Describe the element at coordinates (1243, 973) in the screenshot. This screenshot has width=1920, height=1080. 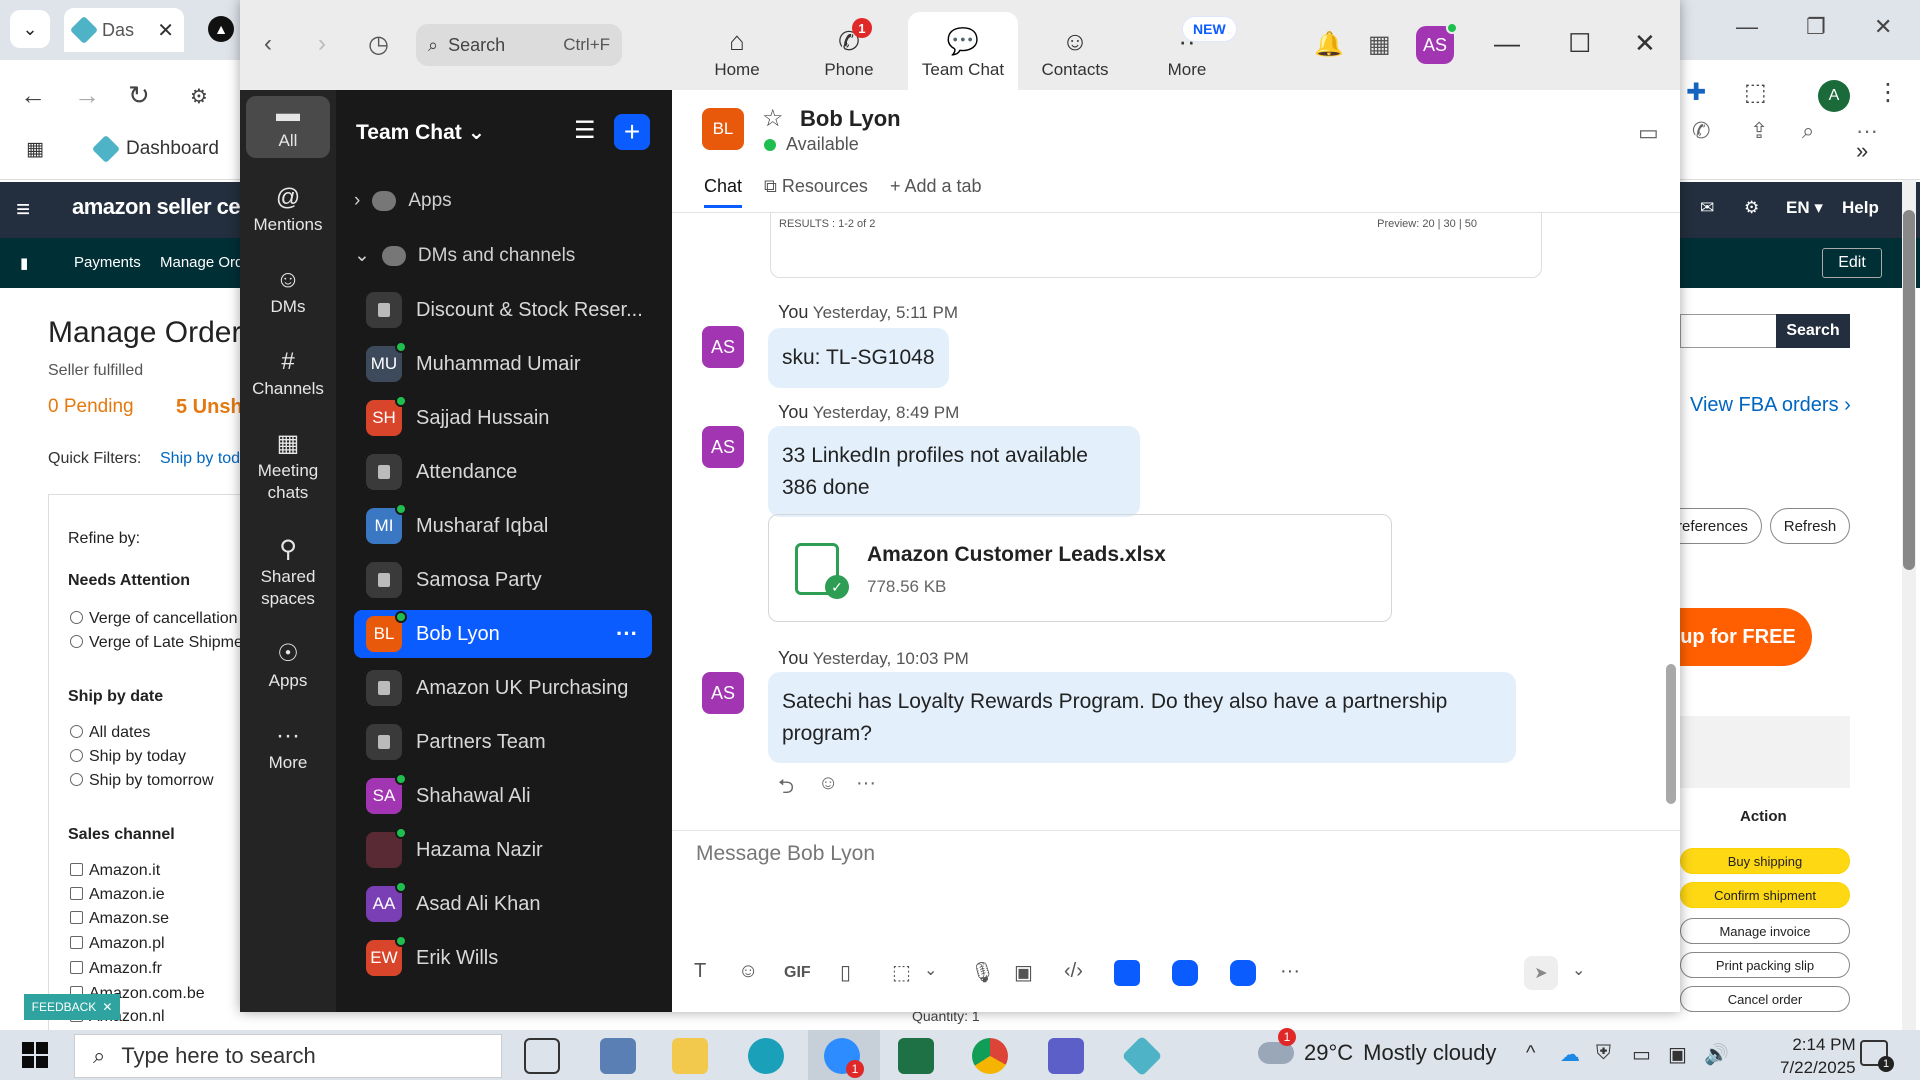
I see `zoom-app-icon` at that location.